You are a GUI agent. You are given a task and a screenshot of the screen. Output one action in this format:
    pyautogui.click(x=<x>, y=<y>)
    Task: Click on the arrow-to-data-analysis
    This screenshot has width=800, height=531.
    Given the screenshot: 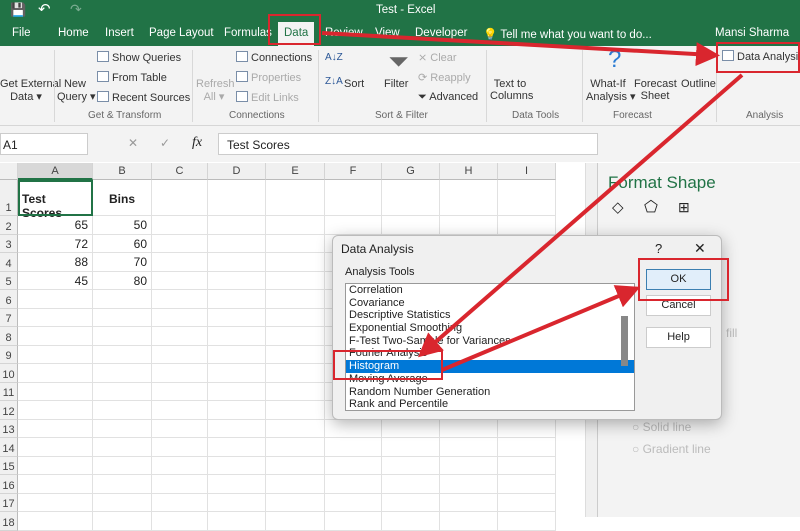 What is the action you would take?
    pyautogui.click(x=520, y=49)
    